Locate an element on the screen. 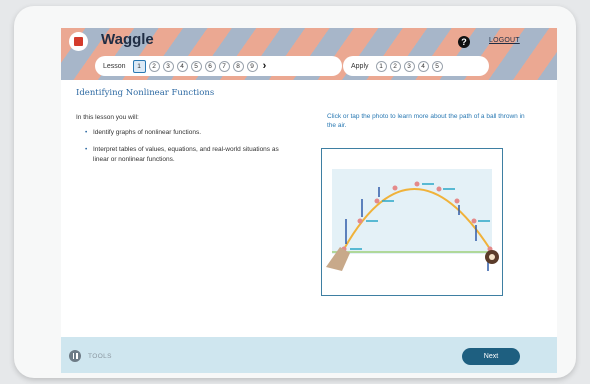  lesson-step-1: 1 is located at coordinates (139, 66).